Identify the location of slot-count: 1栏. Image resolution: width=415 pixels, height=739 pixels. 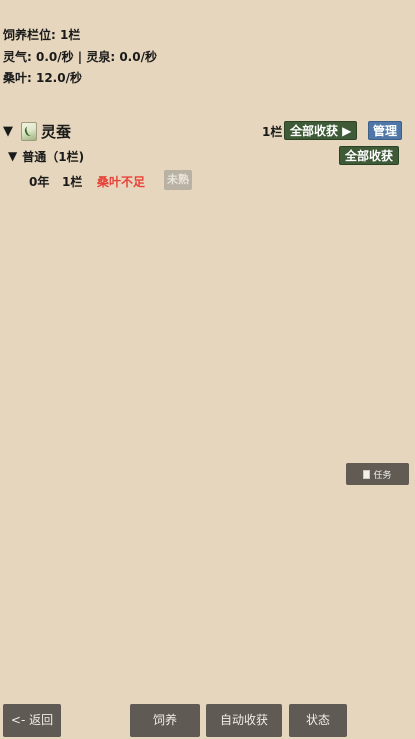
(72, 182).